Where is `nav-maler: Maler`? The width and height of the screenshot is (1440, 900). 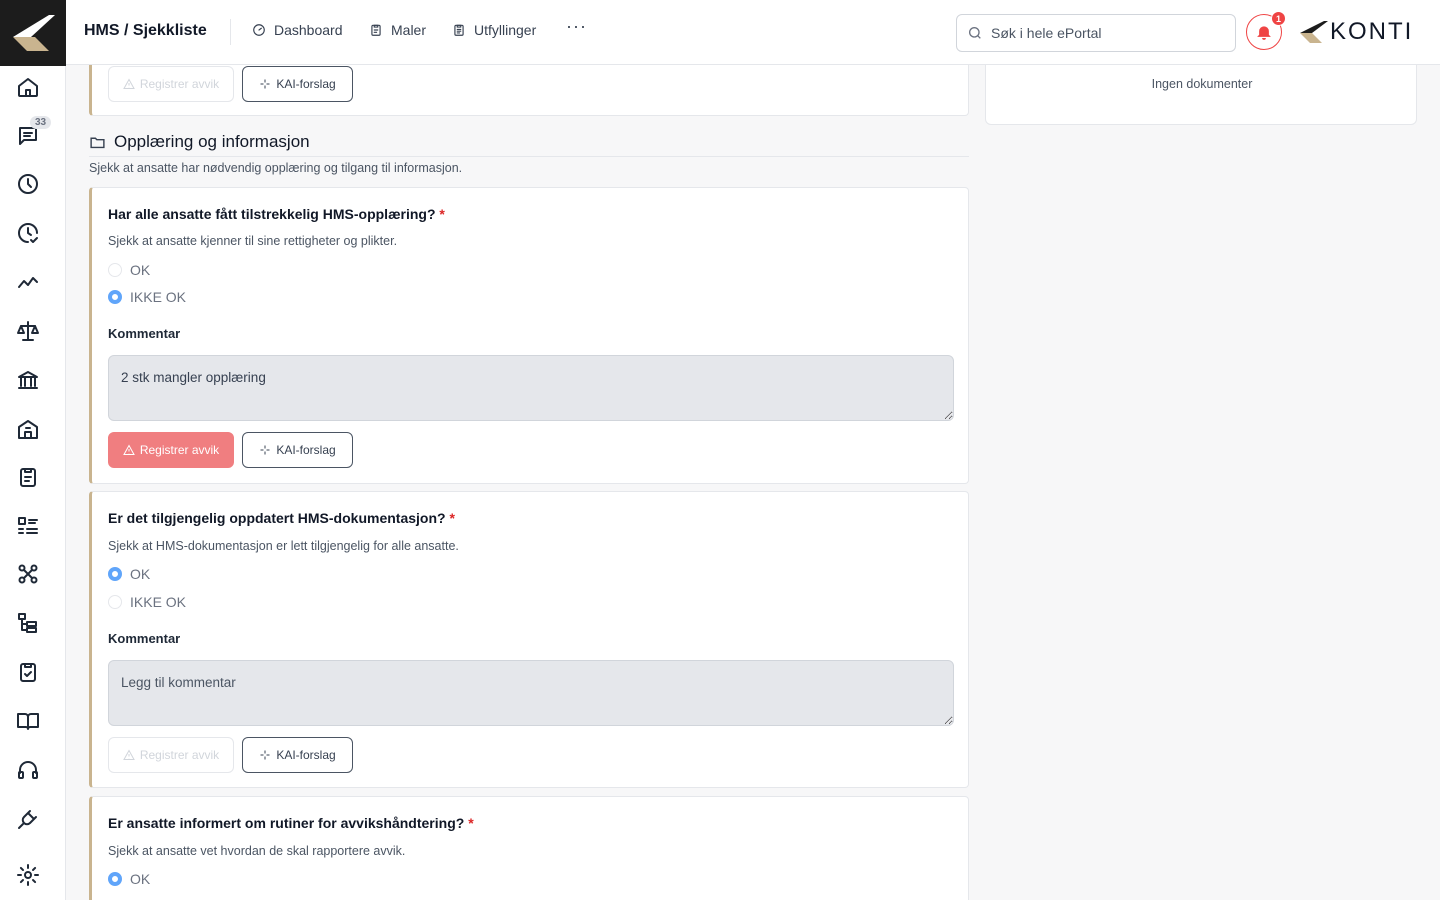
nav-maler: Maler is located at coordinates (397, 30).